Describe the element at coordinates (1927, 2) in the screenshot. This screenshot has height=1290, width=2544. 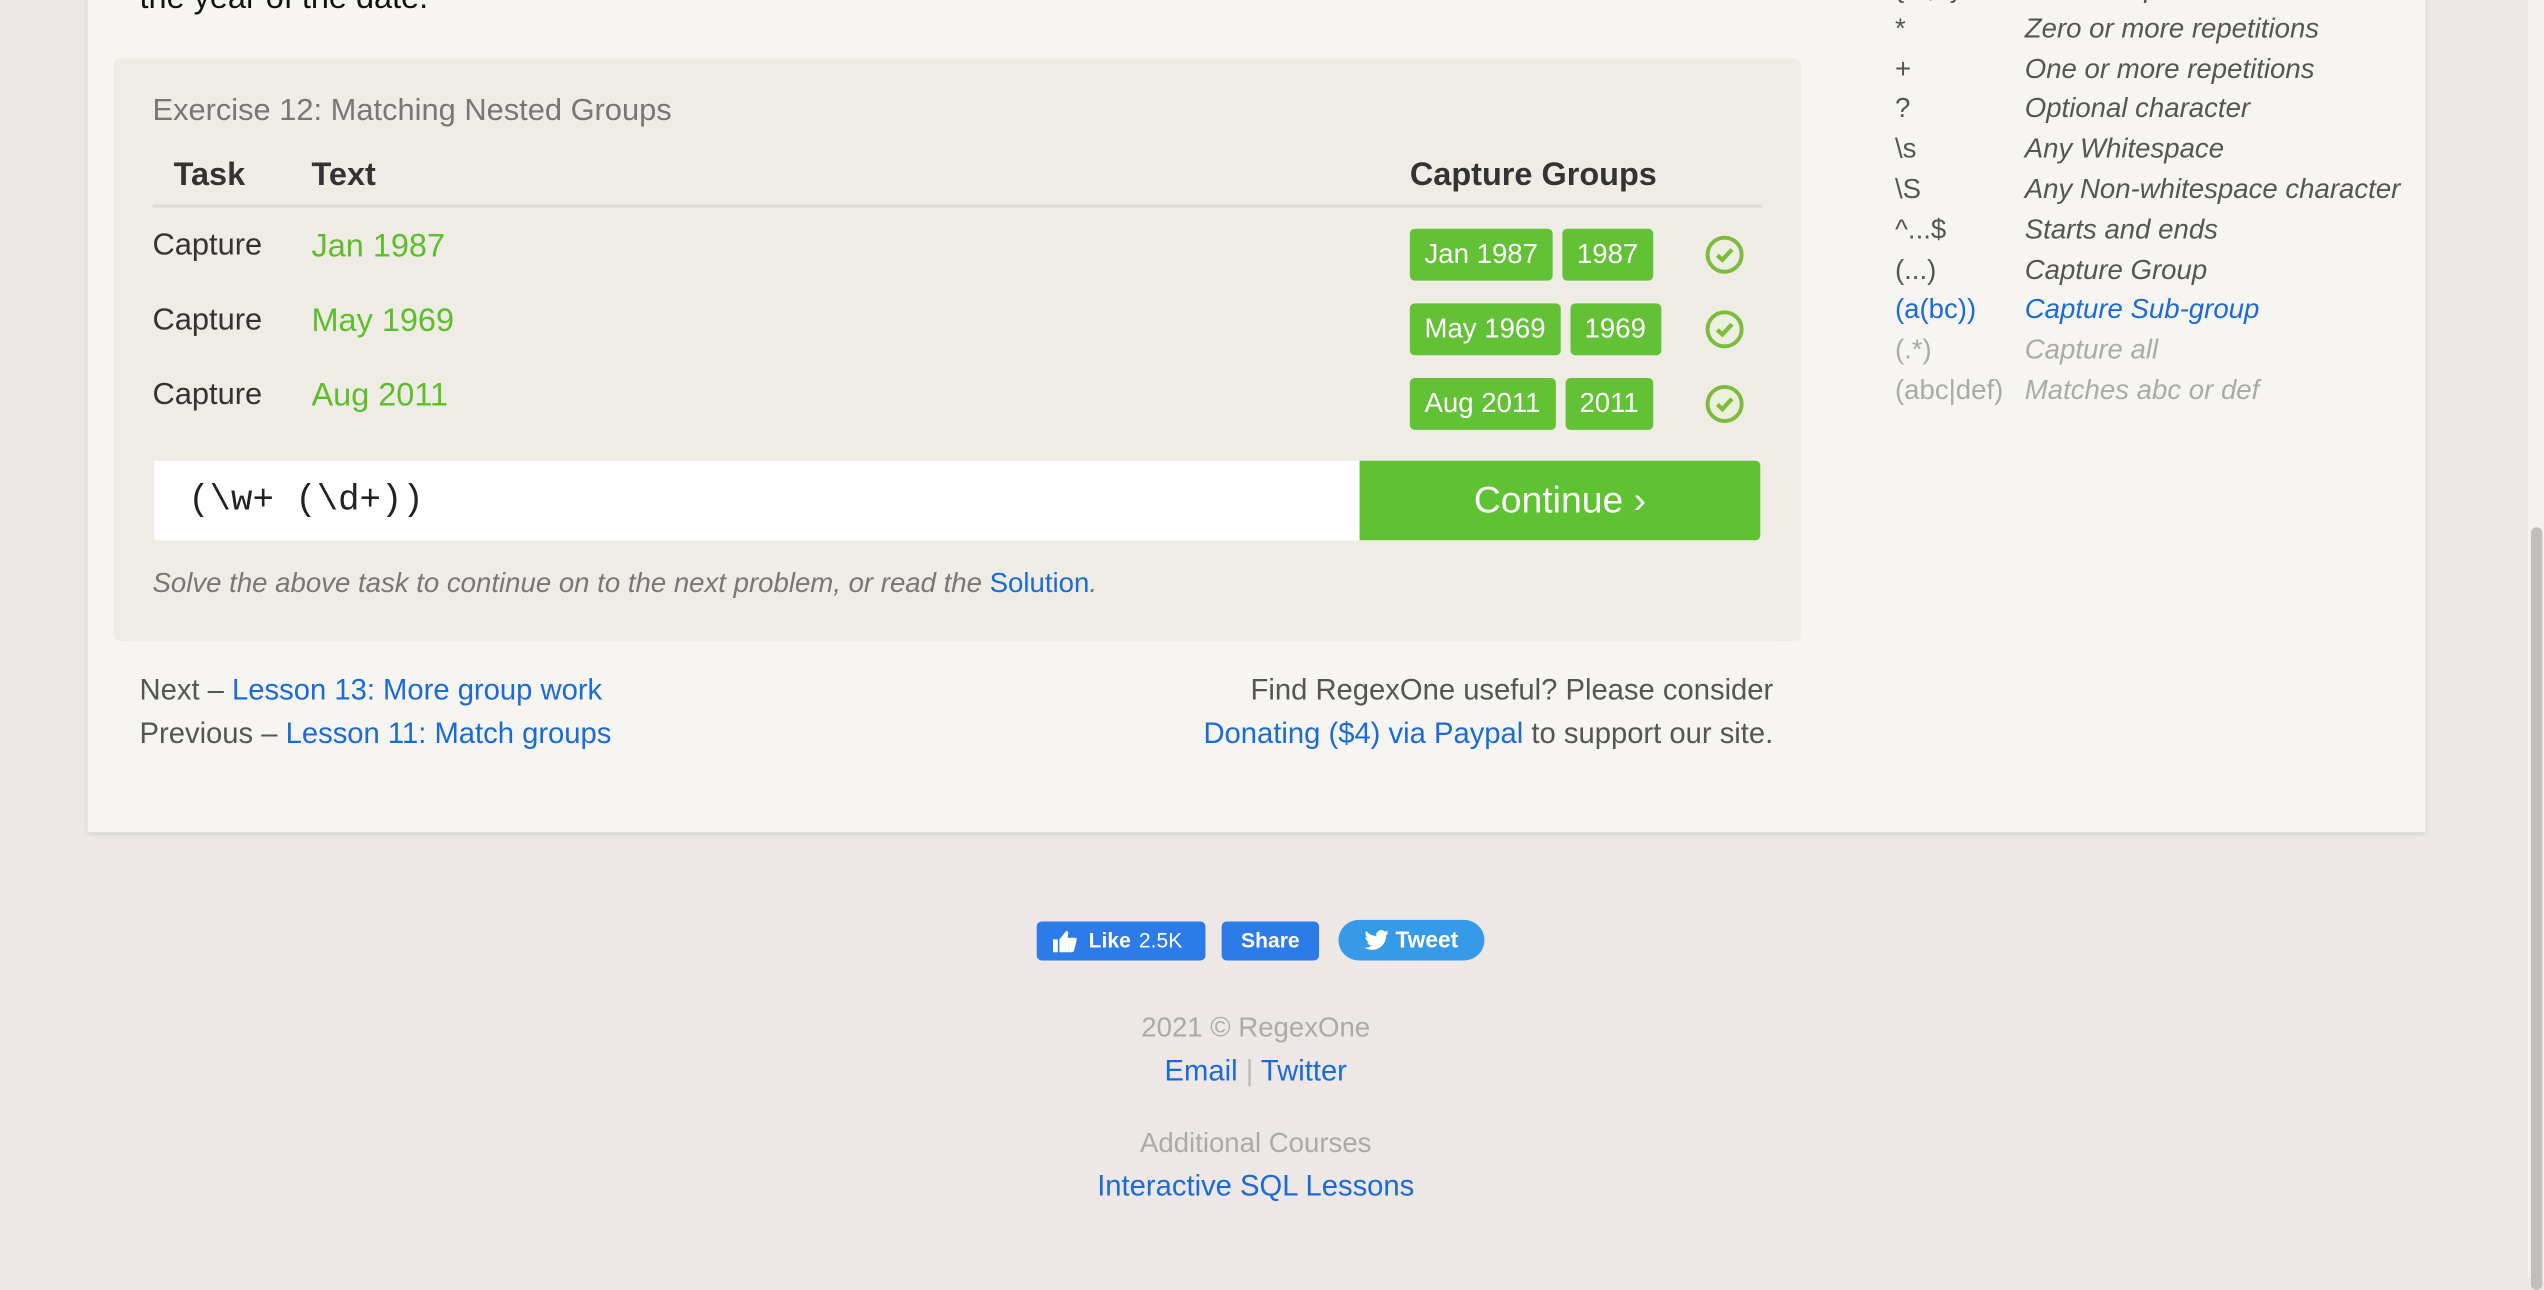
I see `cheatsheet-symbol: {m,n}` at that location.